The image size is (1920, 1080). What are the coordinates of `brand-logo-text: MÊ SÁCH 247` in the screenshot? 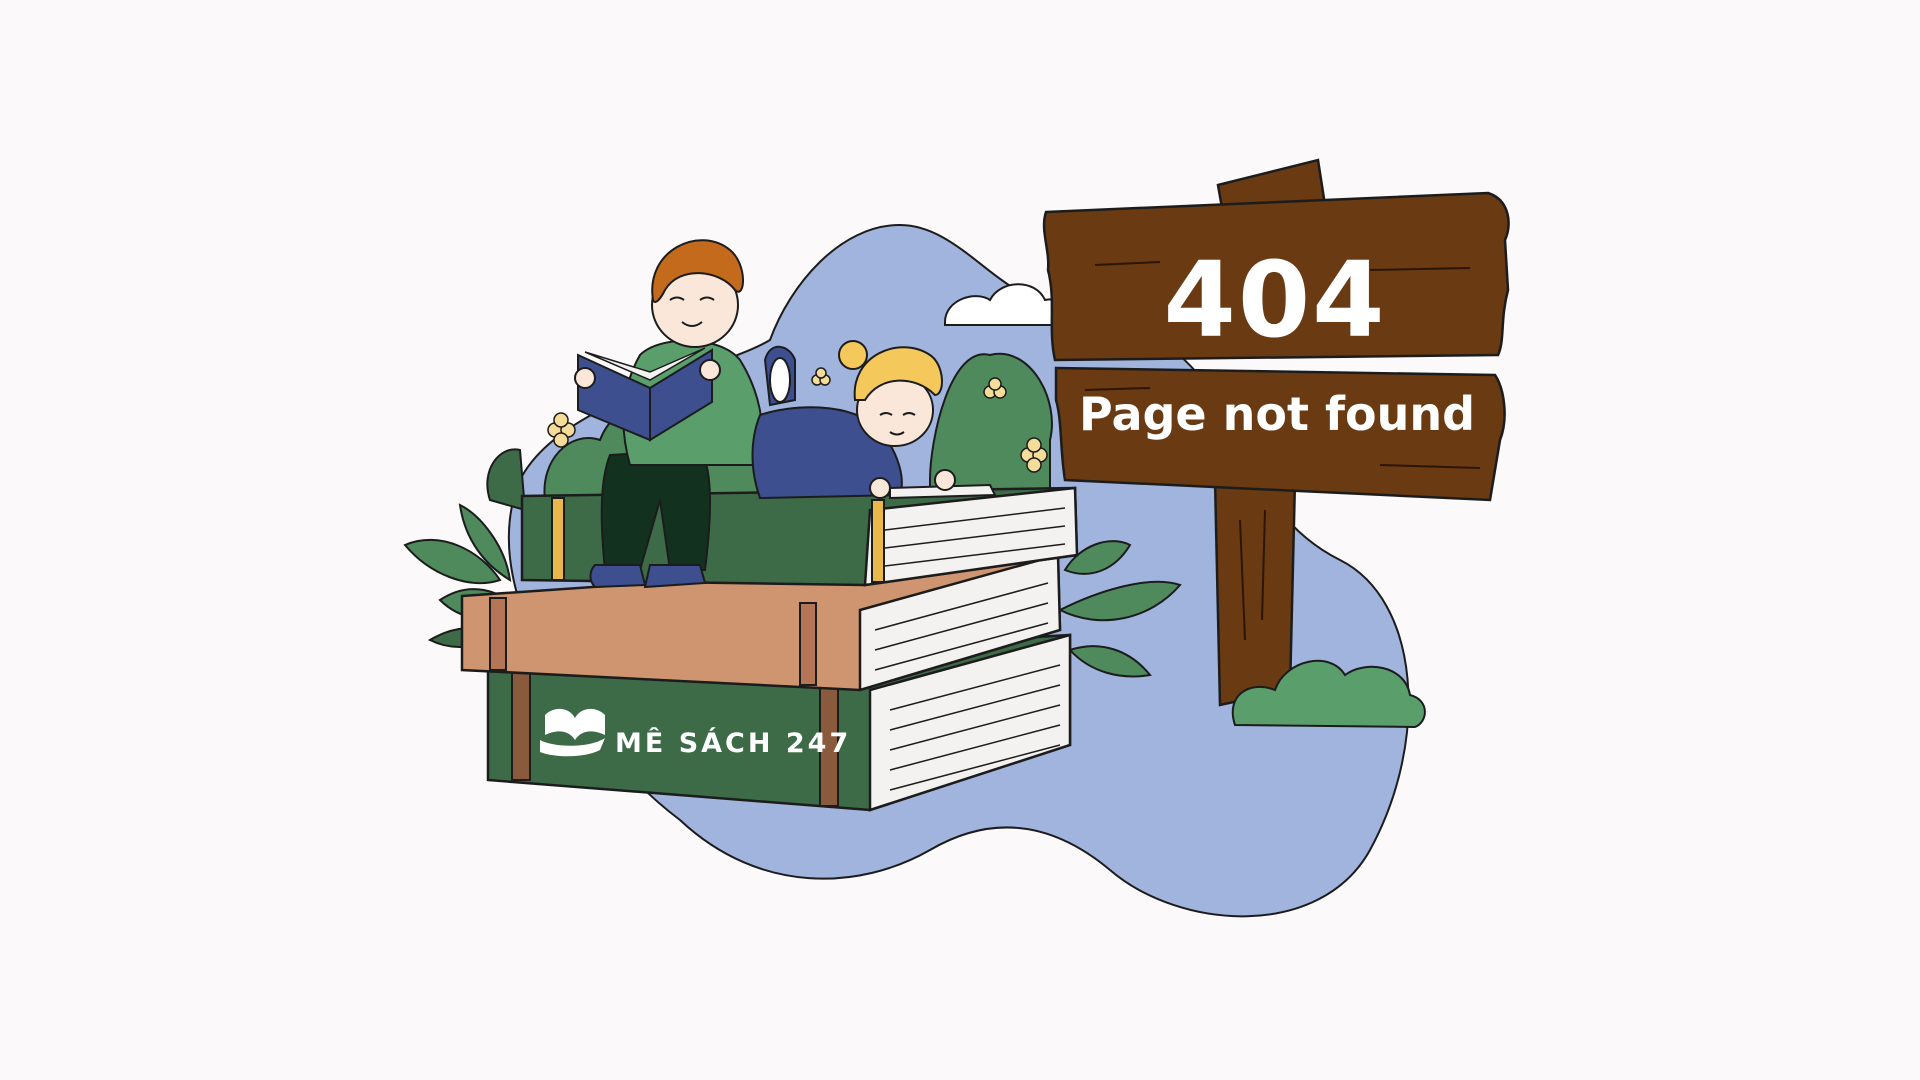 It's located at (733, 743).